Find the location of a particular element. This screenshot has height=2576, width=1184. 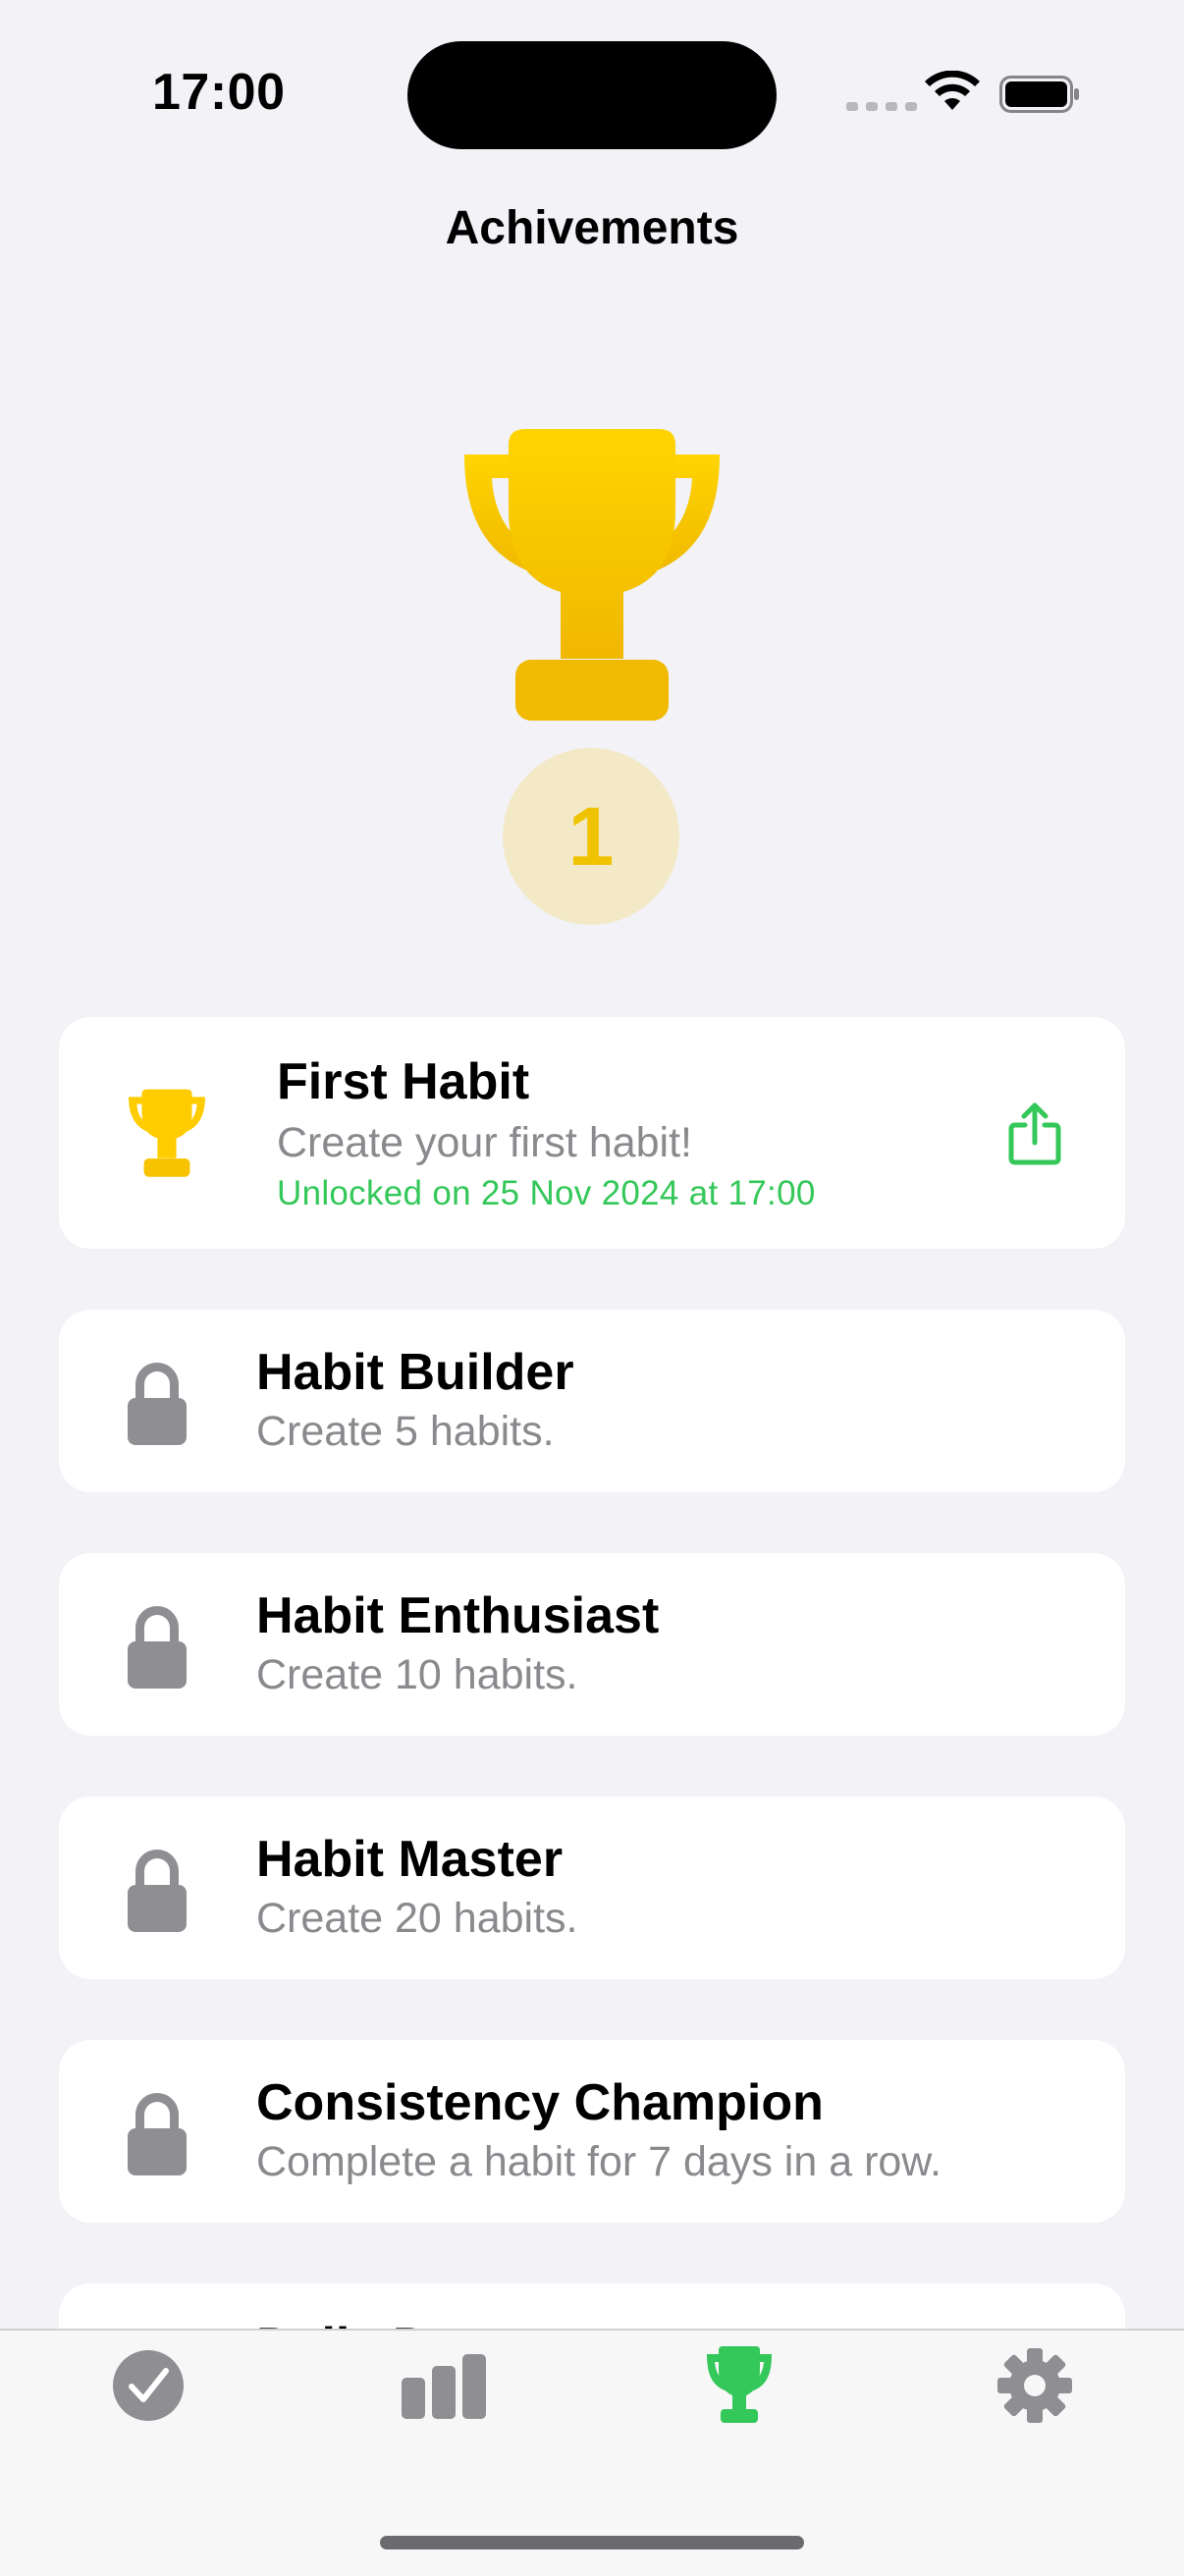

status-time: 17:00 is located at coordinates (219, 92).